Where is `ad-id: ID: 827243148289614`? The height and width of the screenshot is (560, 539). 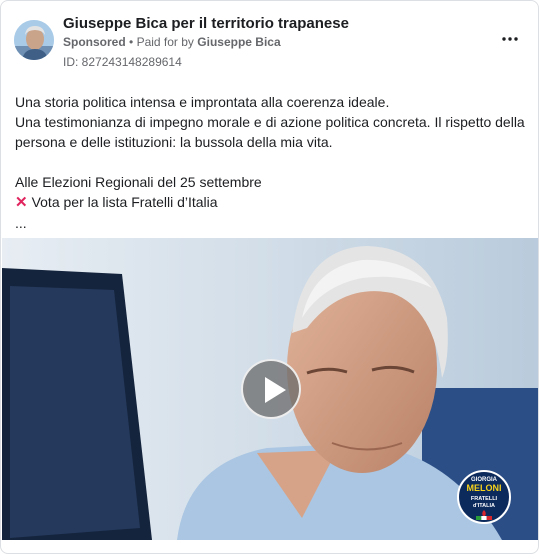 ad-id: ID: 827243148289614 is located at coordinates (122, 62).